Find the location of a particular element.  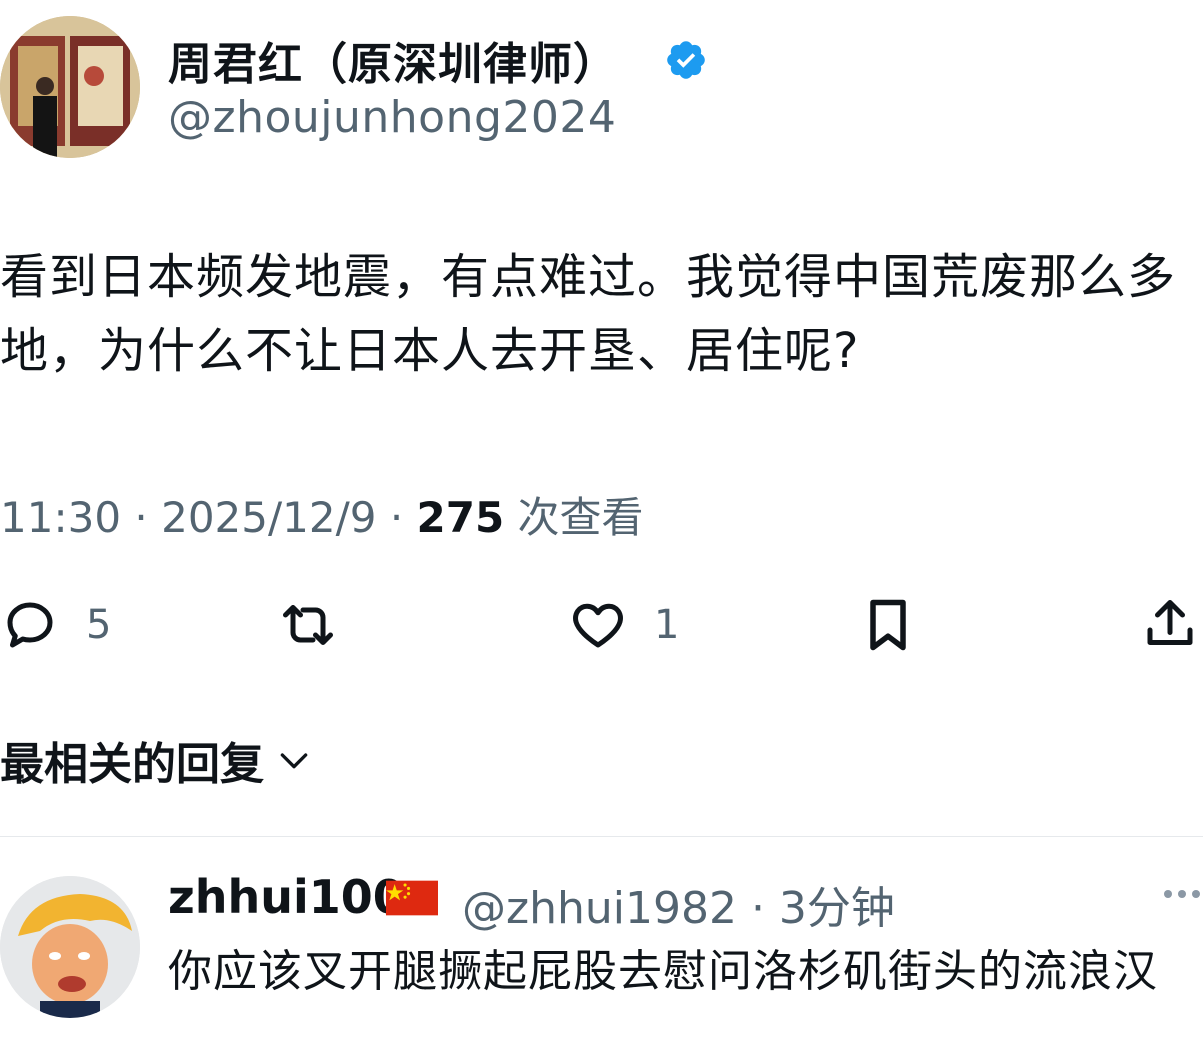

replies-sort-label: 最相关的回复 is located at coordinates (132, 764).